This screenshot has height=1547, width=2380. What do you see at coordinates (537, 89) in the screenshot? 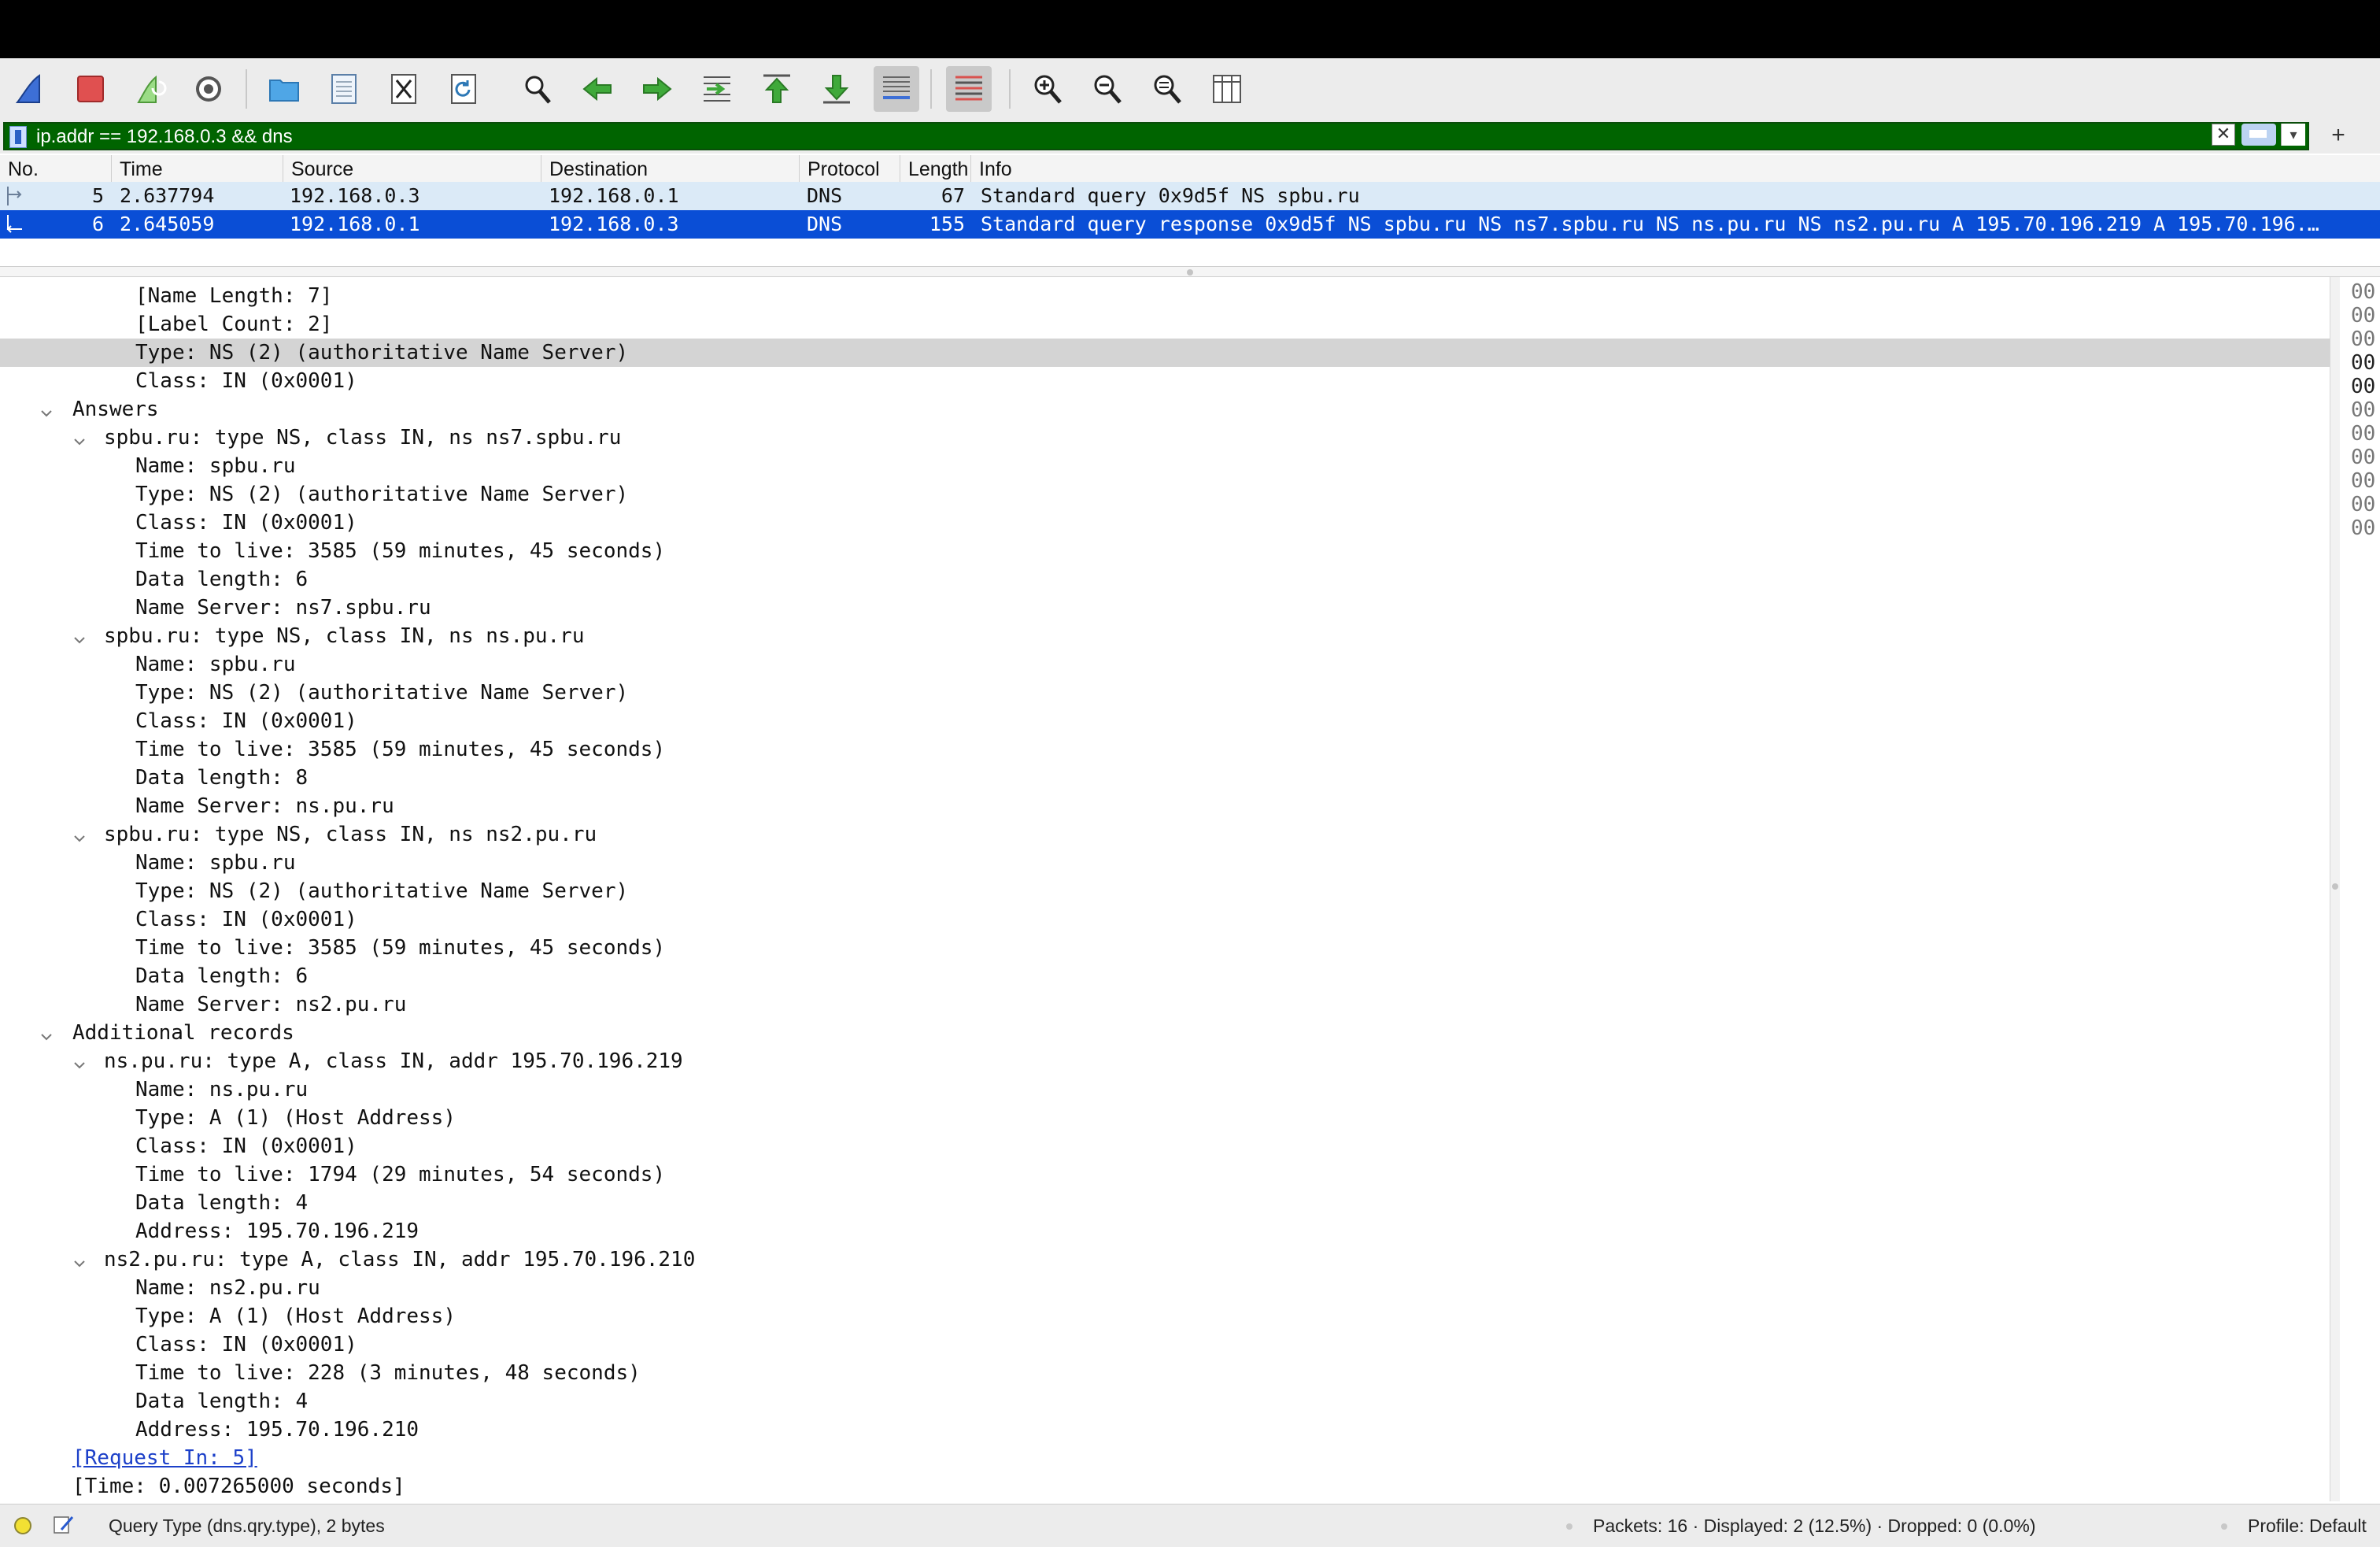
I see `find-icon` at bounding box center [537, 89].